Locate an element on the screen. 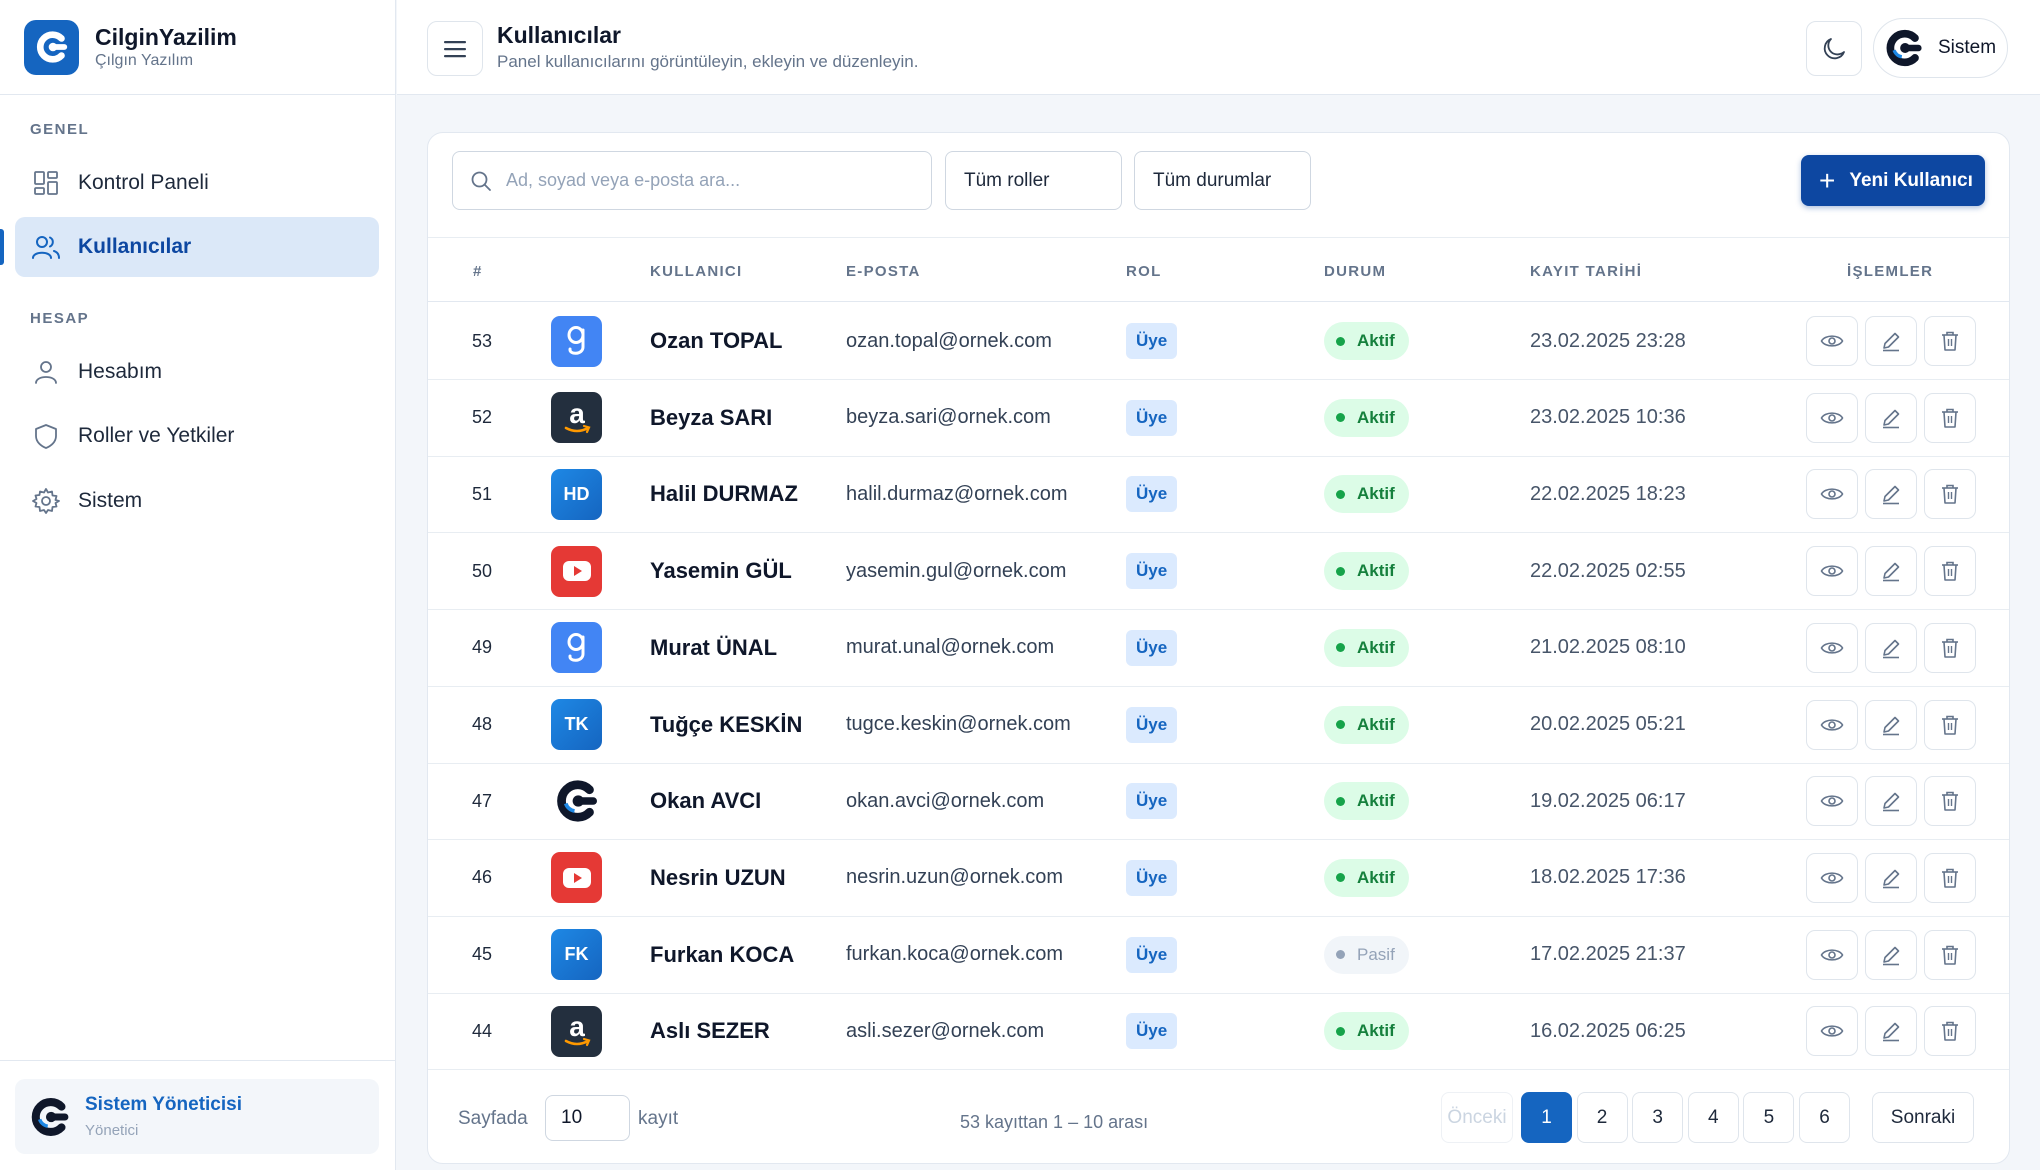 The height and width of the screenshot is (1170, 2040). per-page-select: 10 is located at coordinates (587, 1118).